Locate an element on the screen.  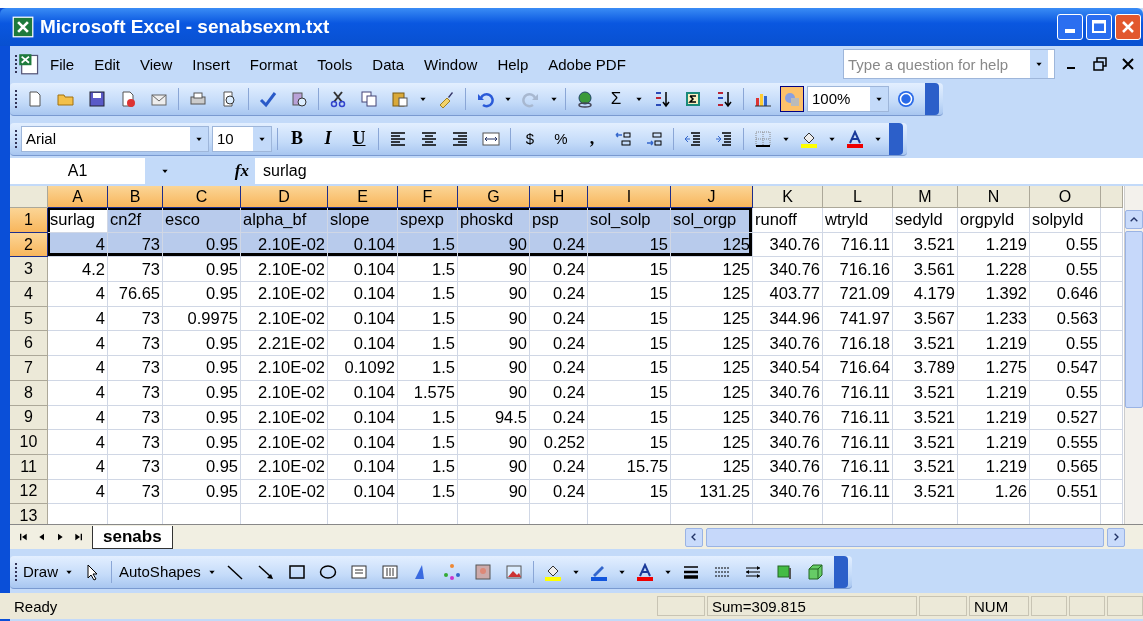
table-cell: 1.5 is located at coordinates (428, 467).